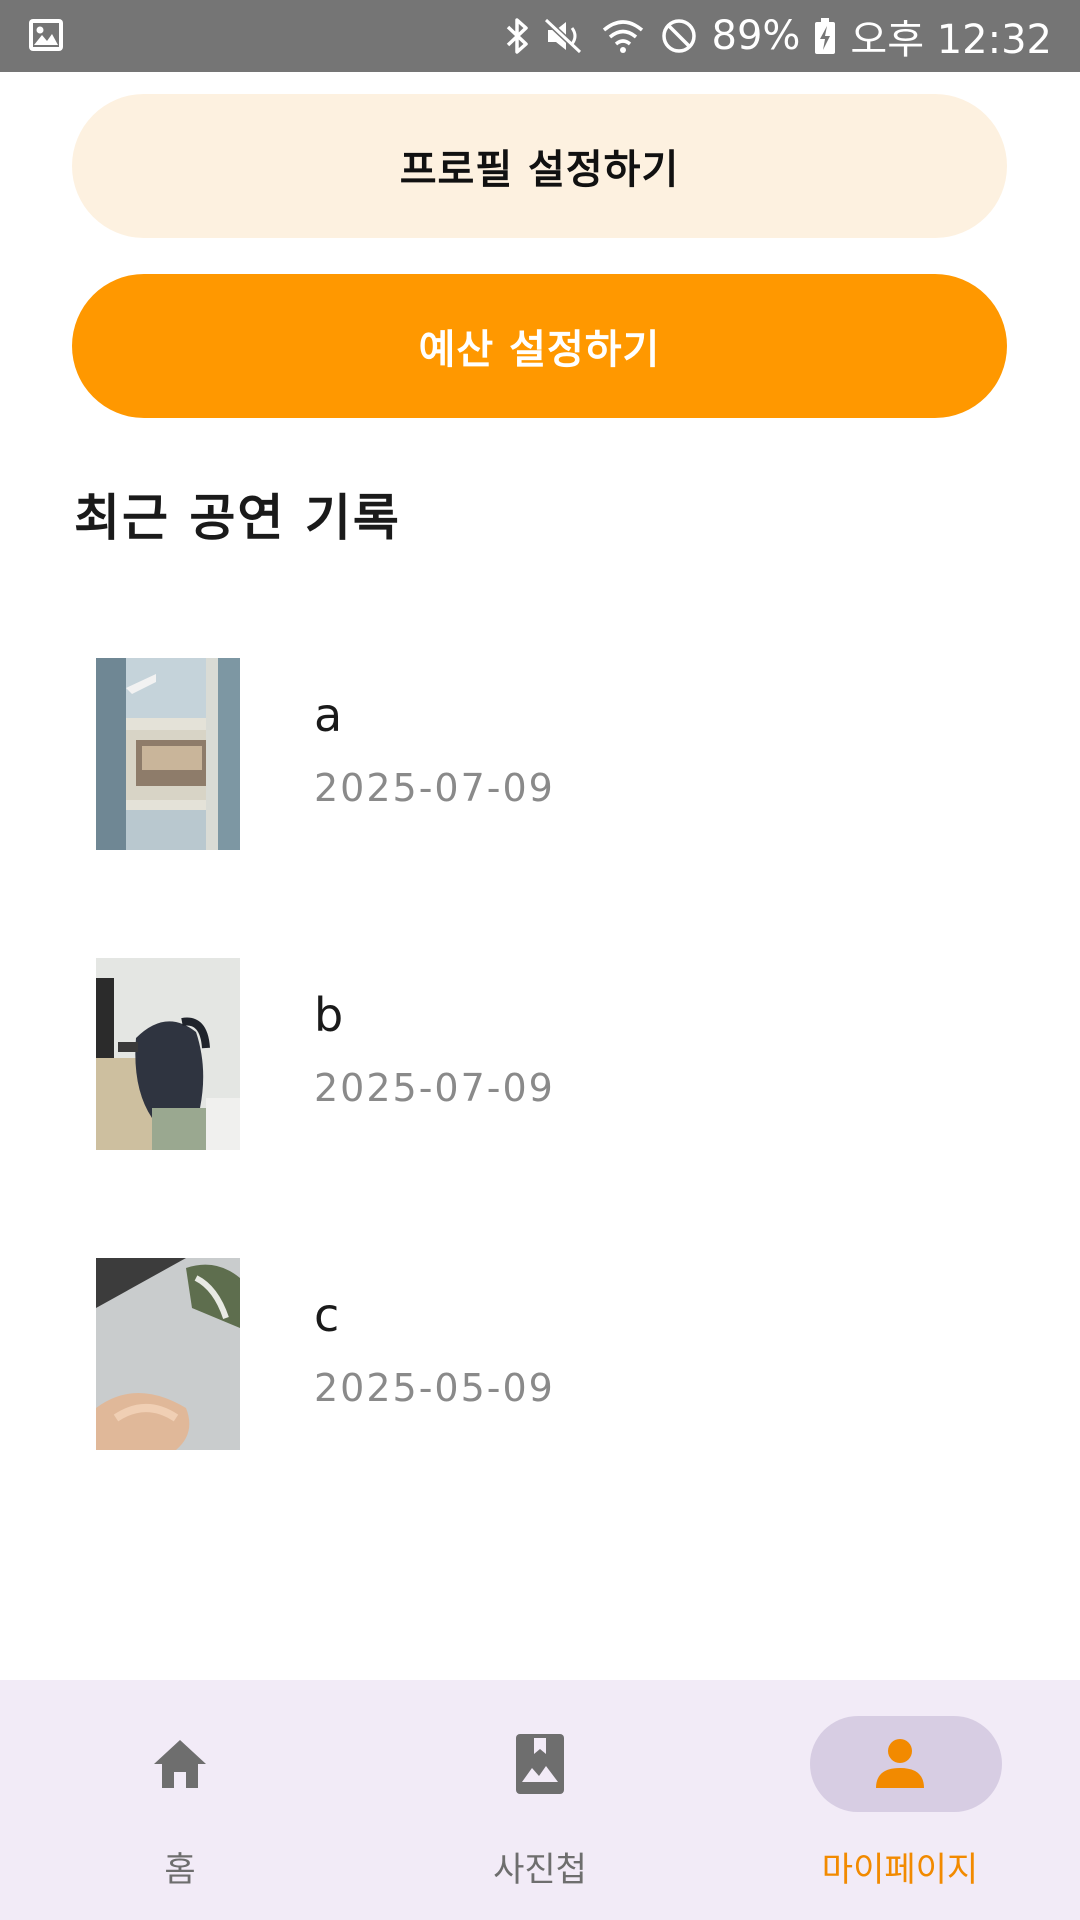  What do you see at coordinates (546, 1054) in the screenshot?
I see `list-item: b 2025-07-09` at bounding box center [546, 1054].